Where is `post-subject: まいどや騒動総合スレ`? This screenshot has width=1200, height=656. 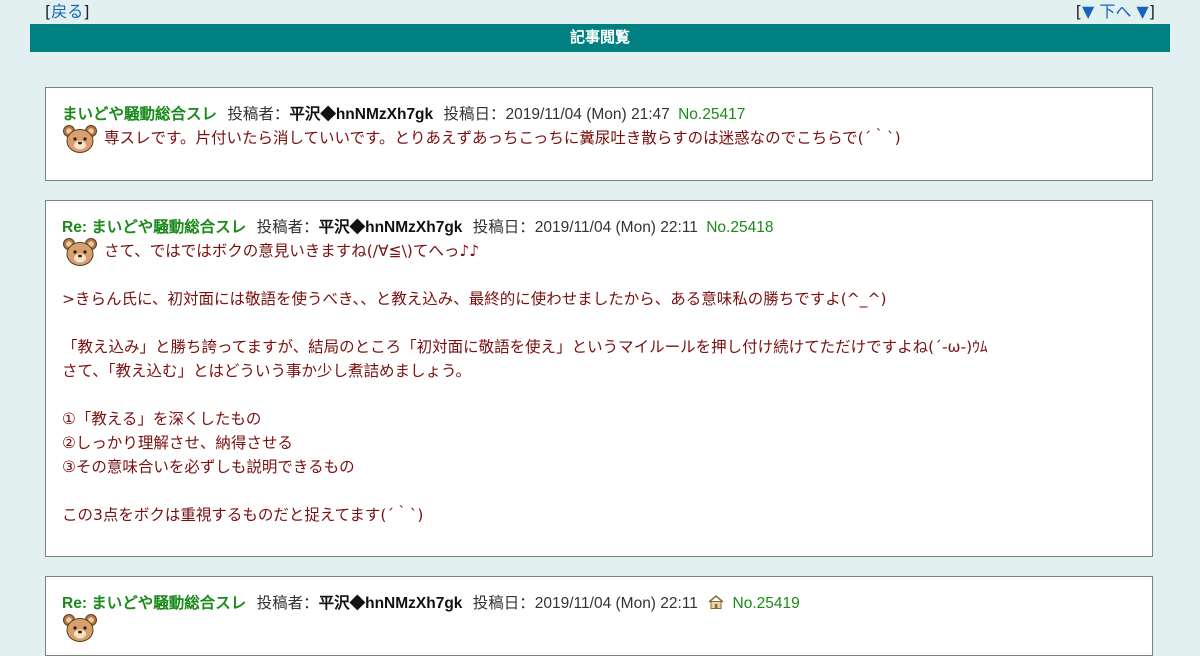
post-subject: まいどや騒動総合スレ is located at coordinates (140, 114).